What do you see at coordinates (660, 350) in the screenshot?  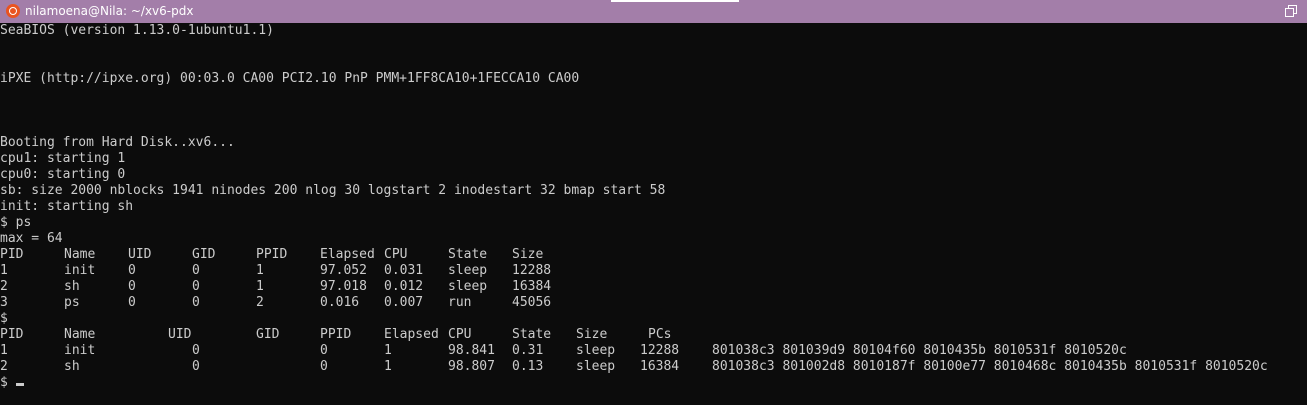 I see `procdump-cell: 12288` at bounding box center [660, 350].